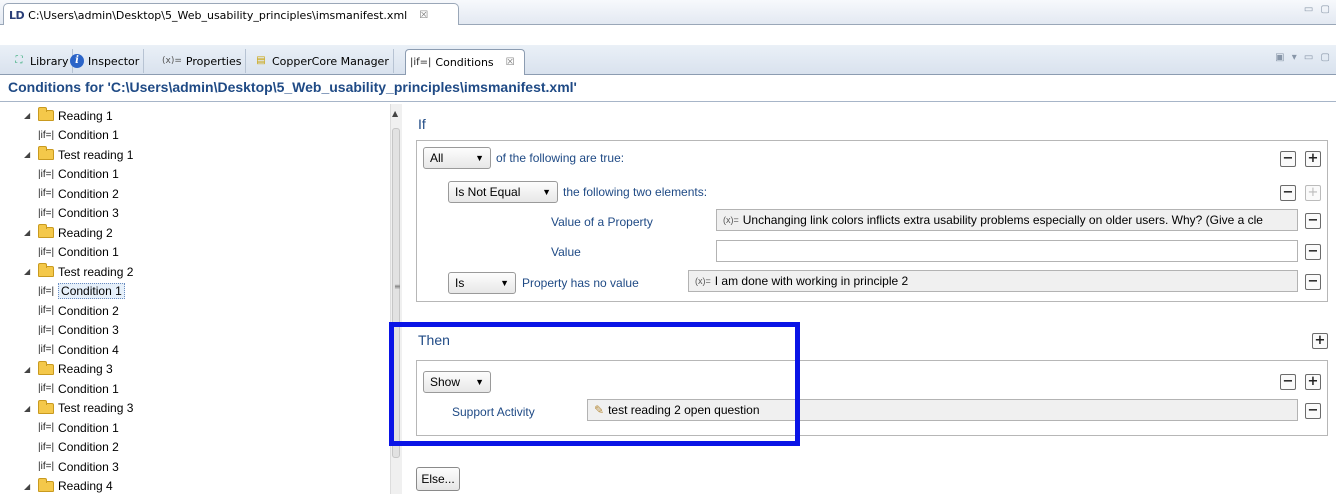 The height and width of the screenshot is (494, 1336). Describe the element at coordinates (88, 330) in the screenshot. I see `tree-item-label: Condition 3` at that location.